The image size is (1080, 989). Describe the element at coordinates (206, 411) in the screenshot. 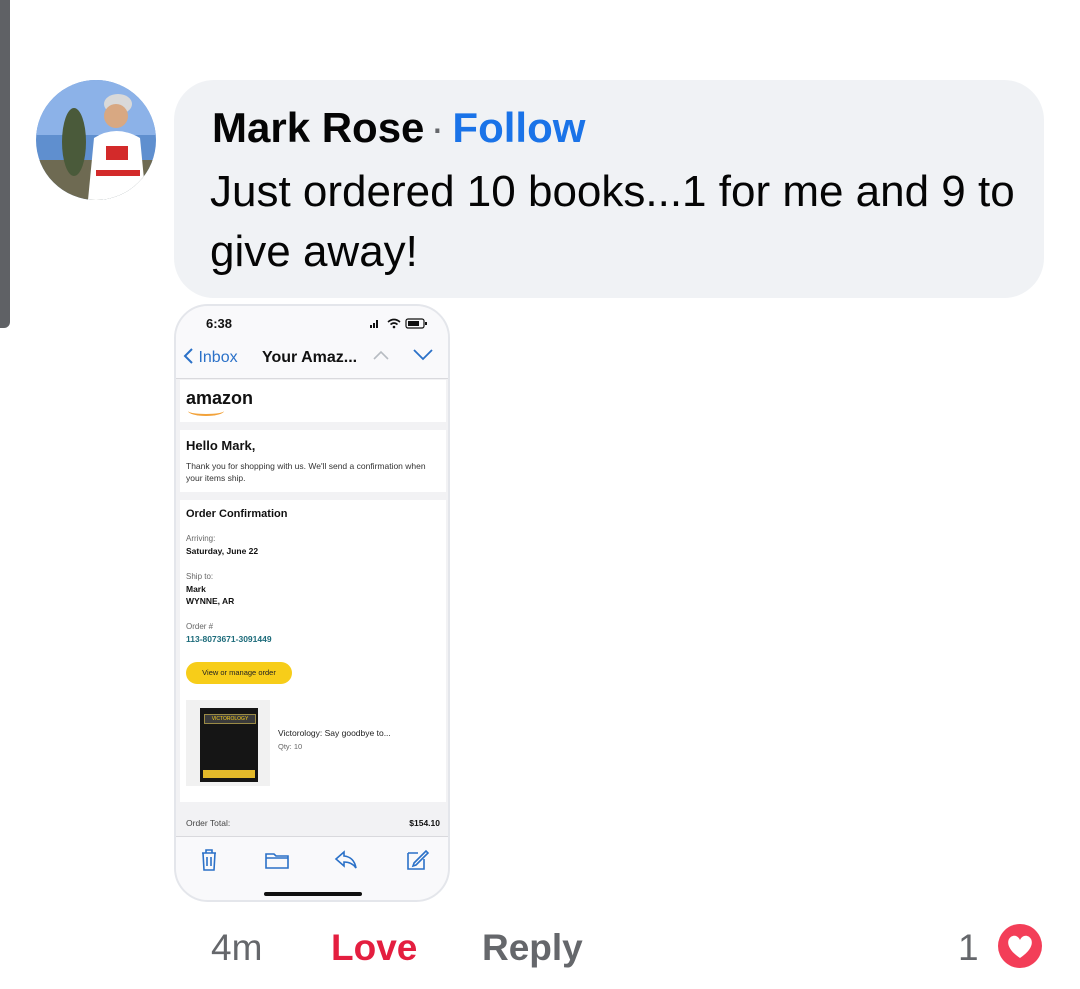

I see `amazon-smile-icon` at that location.